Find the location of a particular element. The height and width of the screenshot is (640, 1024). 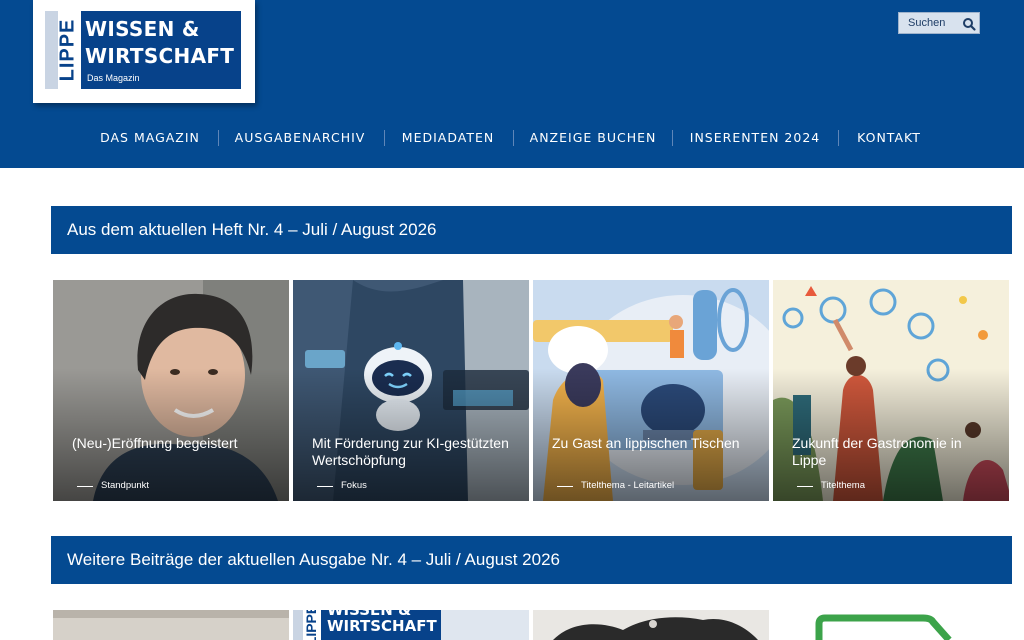

article-card-category: Titelthema - Leitartikel is located at coordinates (627, 485).